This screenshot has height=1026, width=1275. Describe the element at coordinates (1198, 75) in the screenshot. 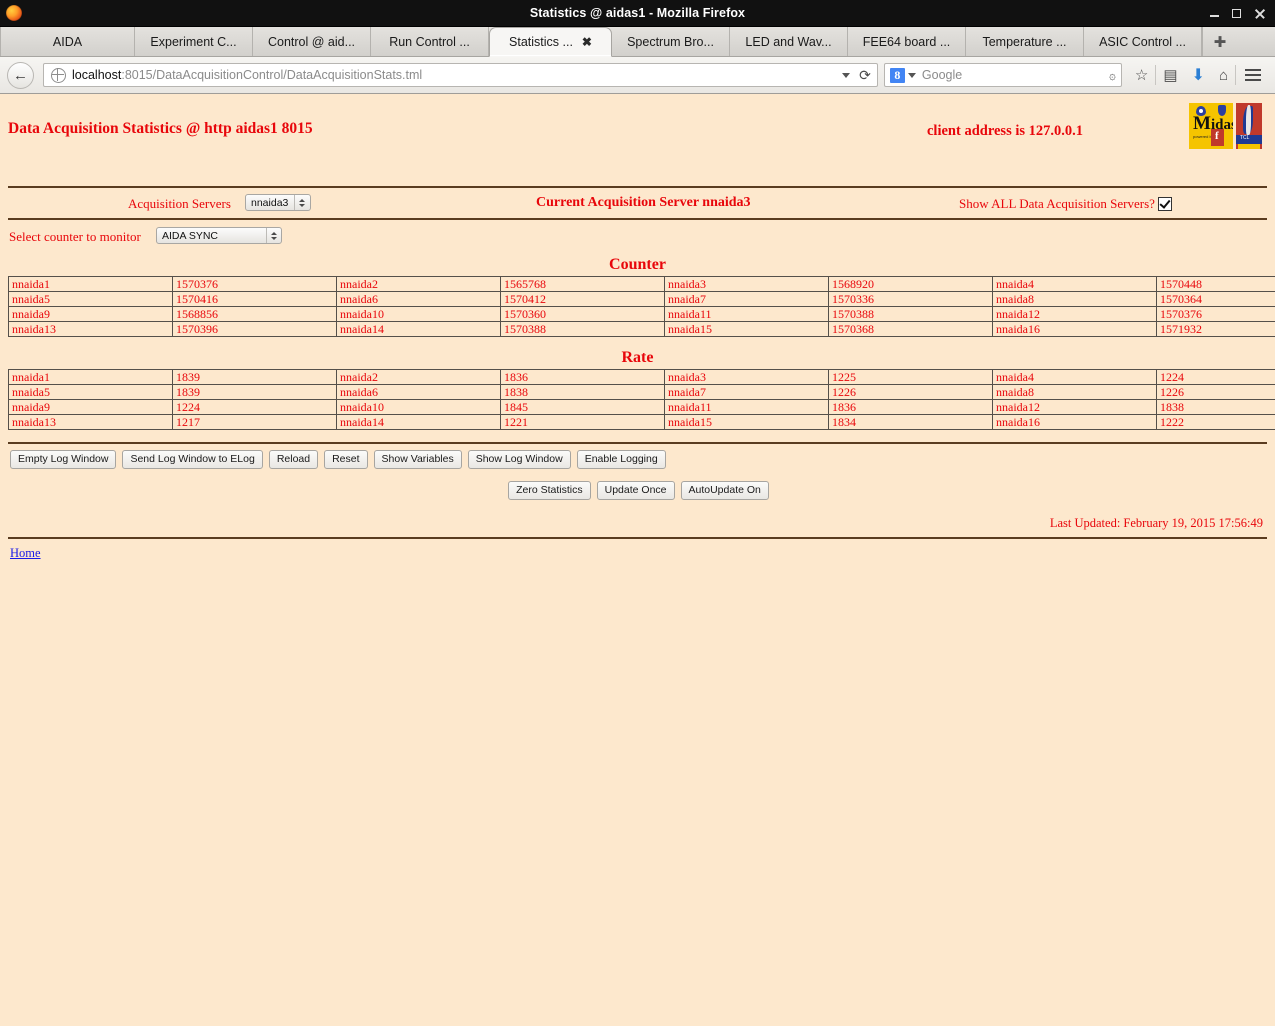

I see `download-icon: ⬇` at that location.